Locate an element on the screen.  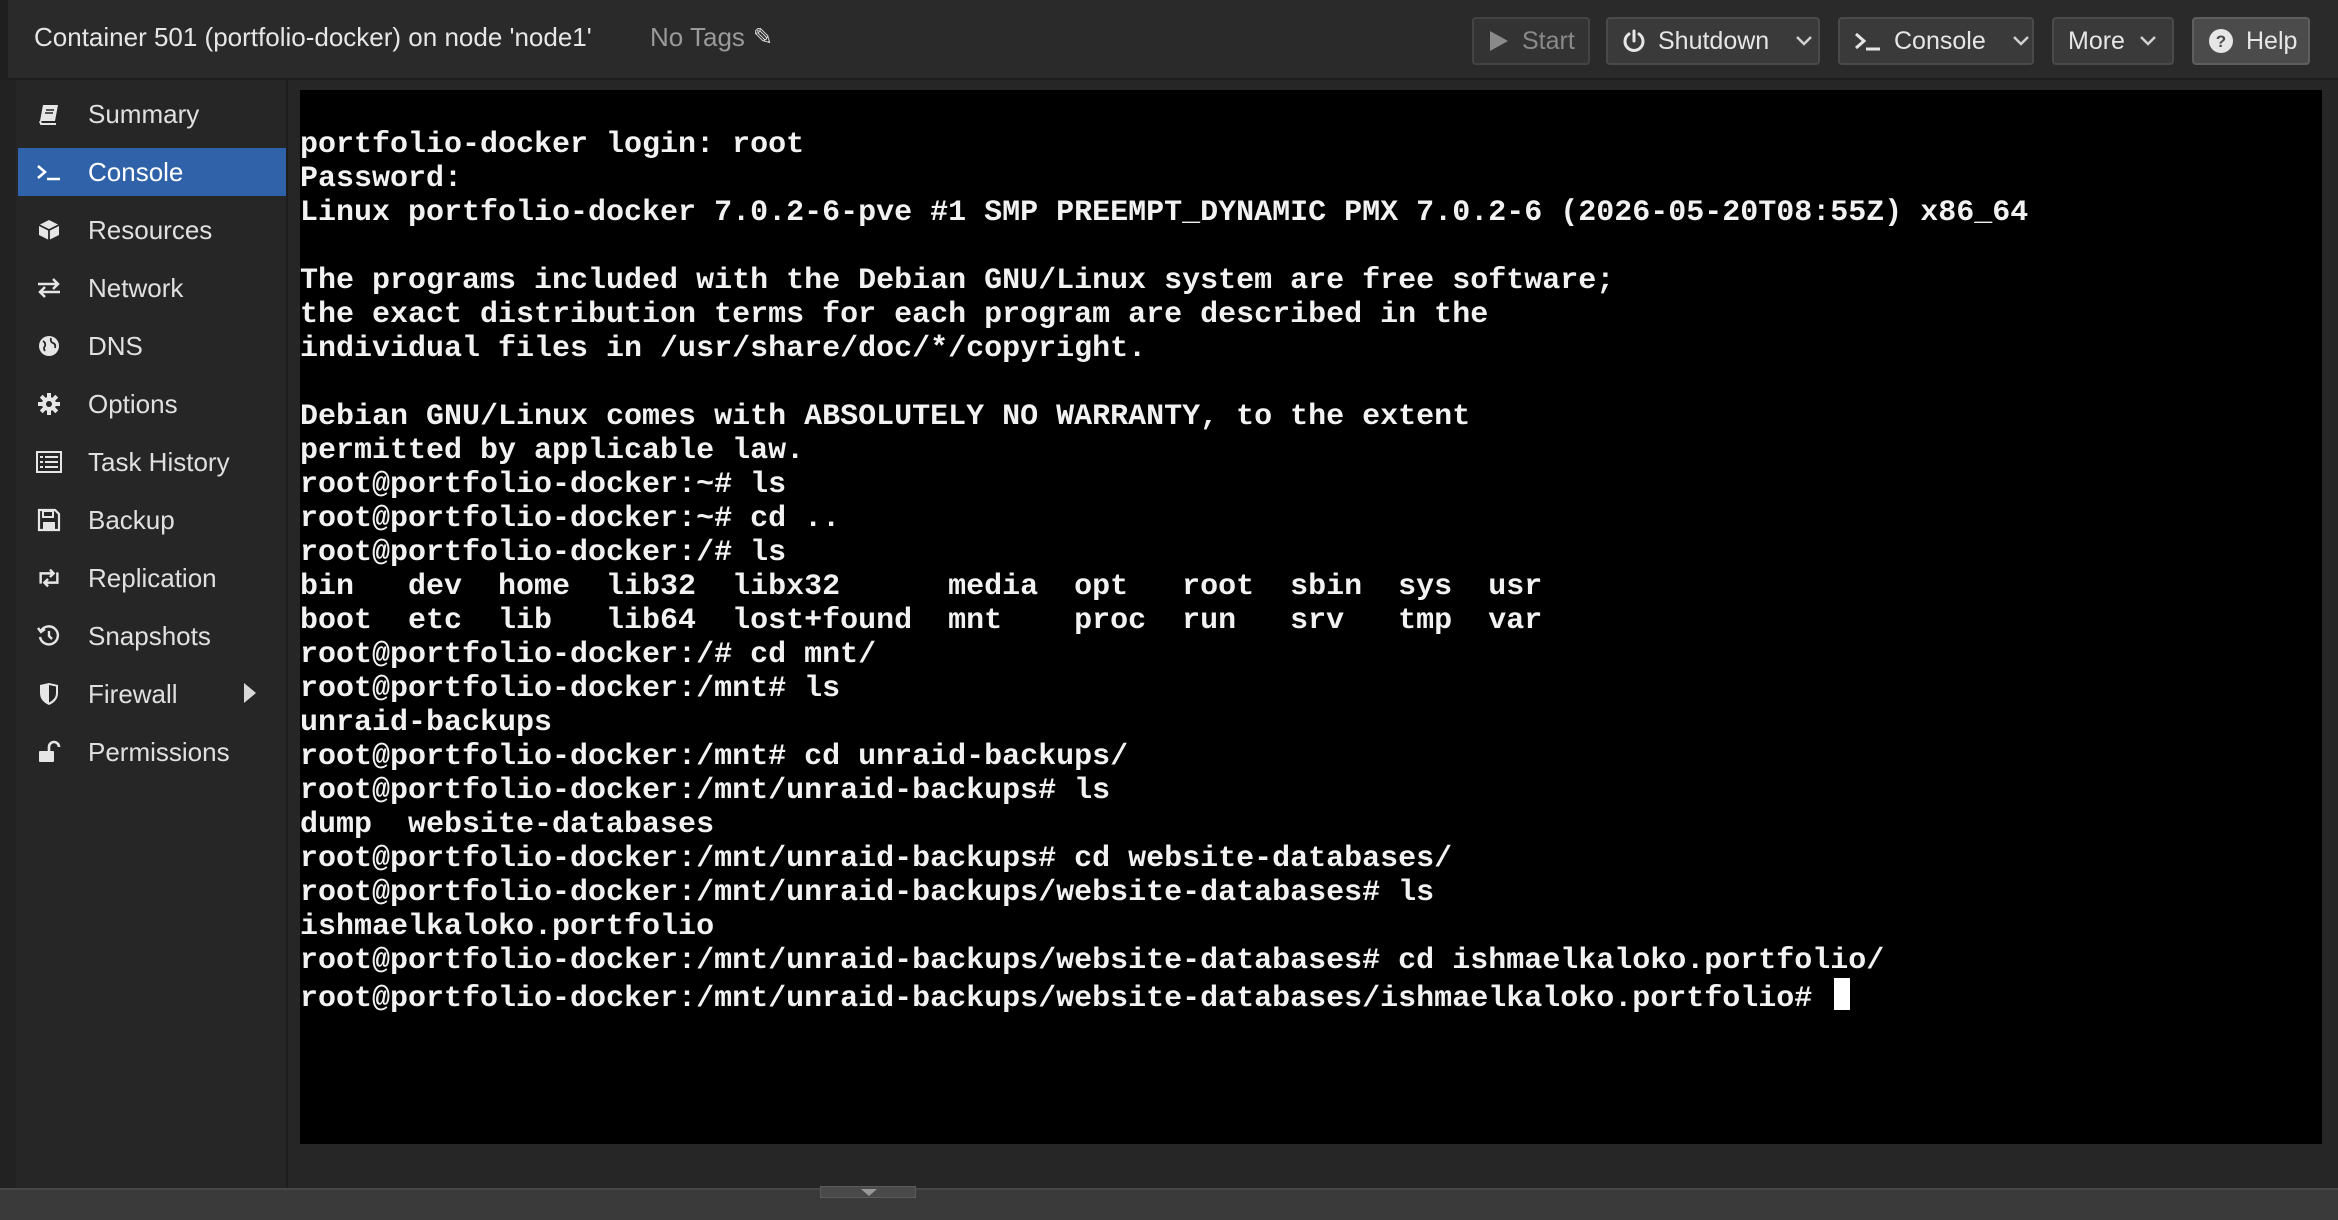
header-edge is located at coordinates (4, 40).